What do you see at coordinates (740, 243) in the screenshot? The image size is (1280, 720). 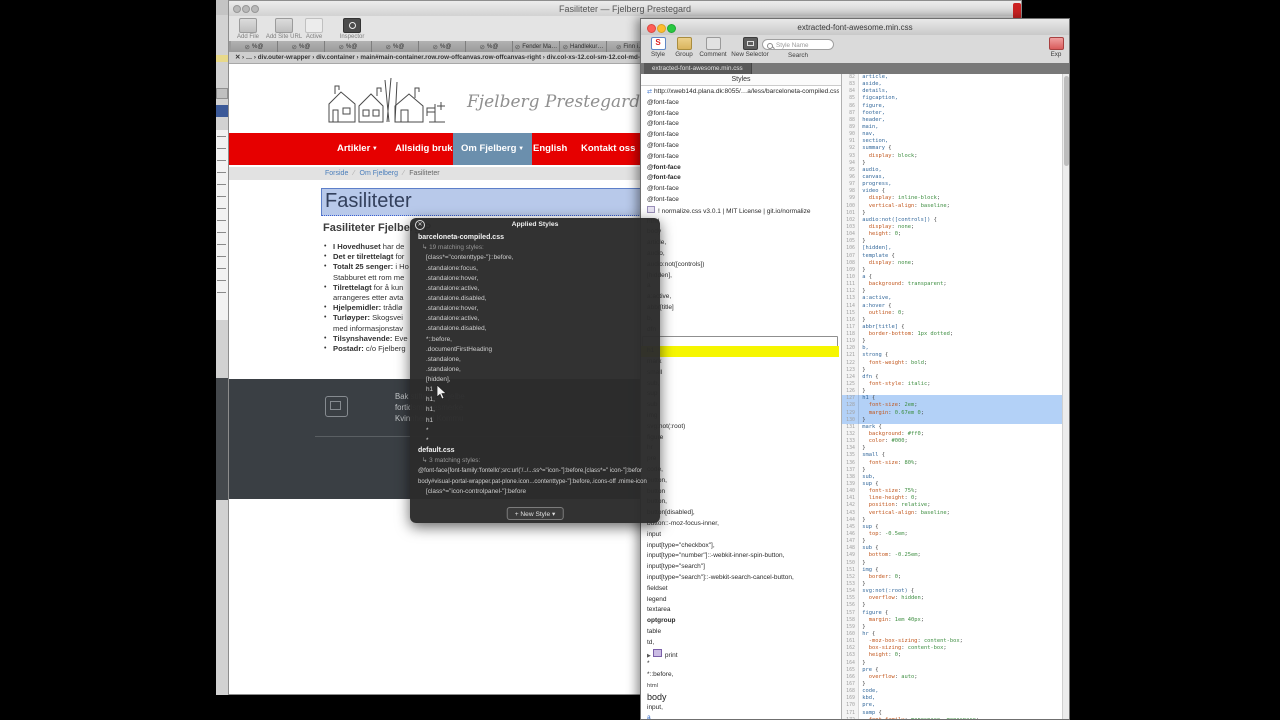 I see `style-item: article,` at bounding box center [740, 243].